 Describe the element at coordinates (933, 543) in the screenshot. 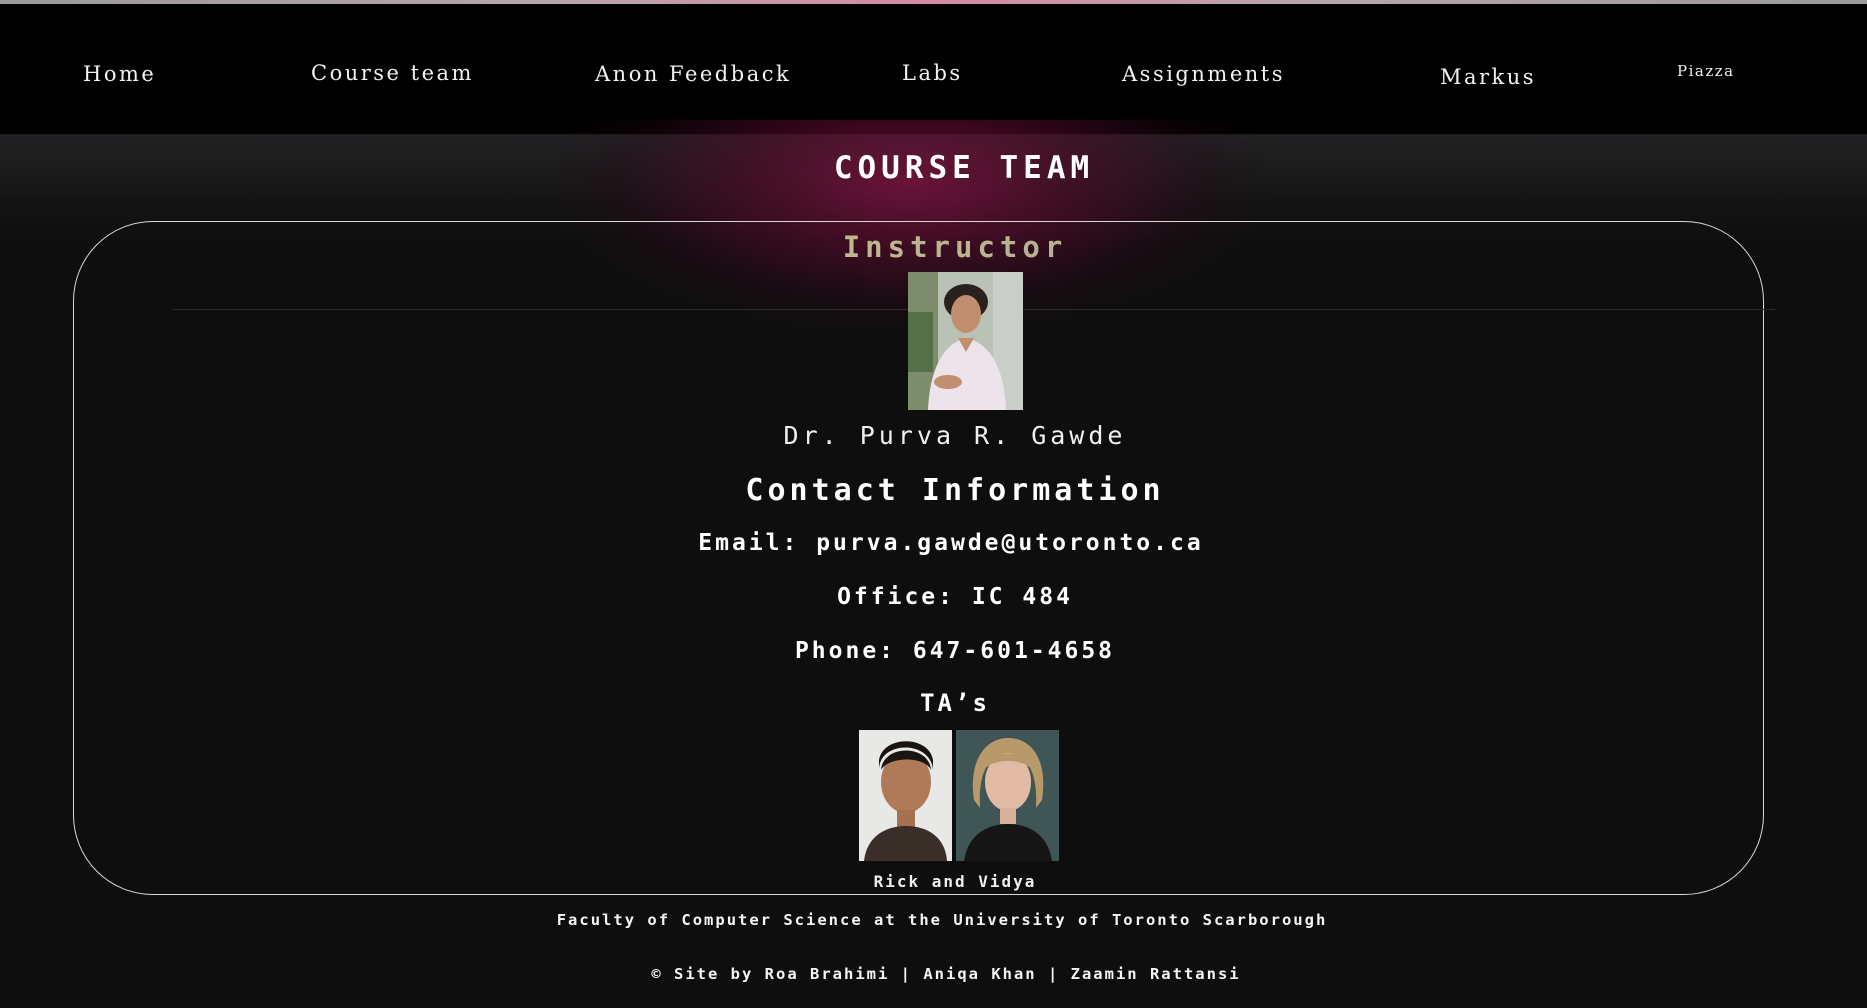

I see `contact-email: Email: purva.gawde@utoronto.ca` at that location.